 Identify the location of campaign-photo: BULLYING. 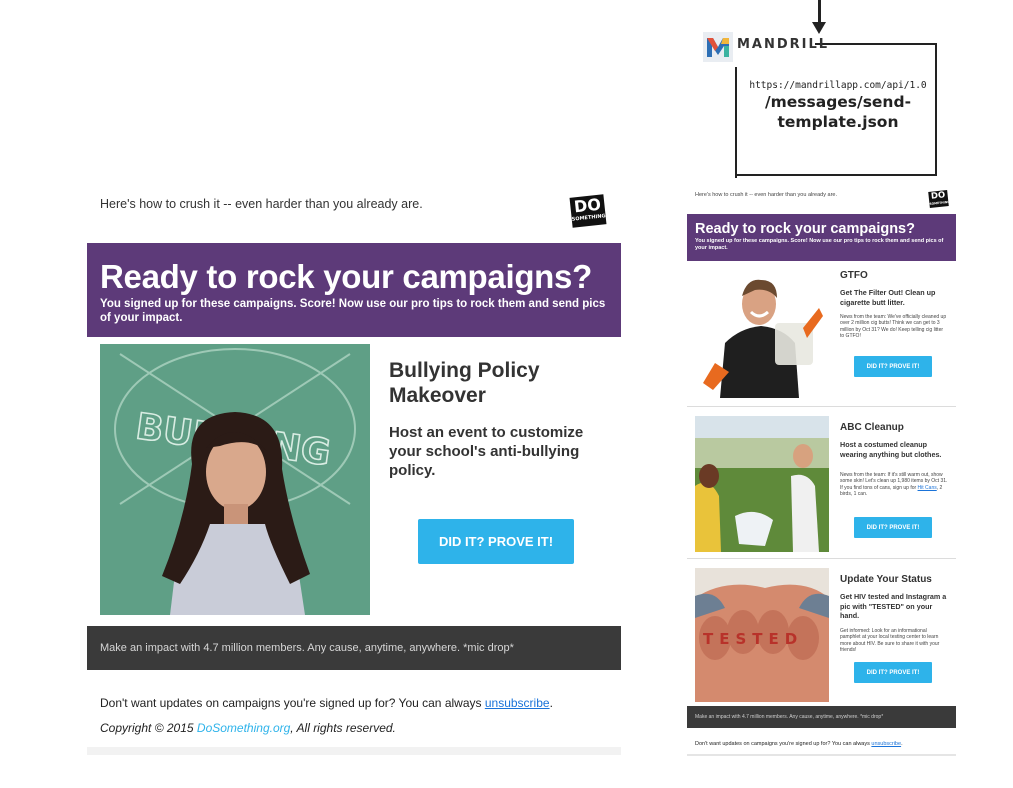
(235, 479).